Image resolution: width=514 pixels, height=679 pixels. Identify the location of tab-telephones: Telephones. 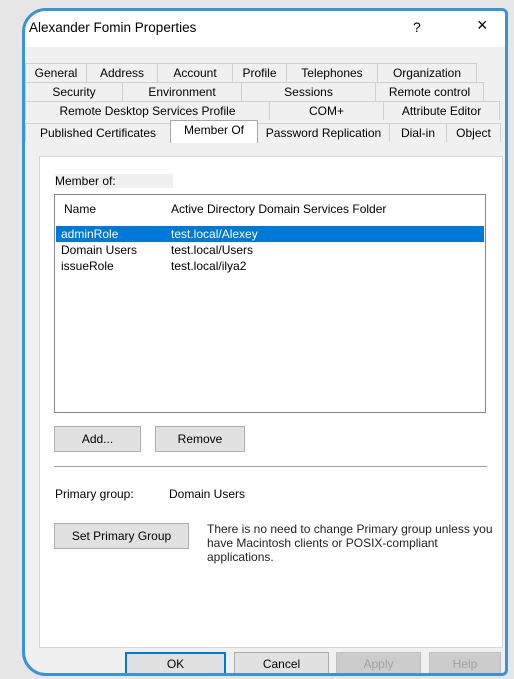
(332, 72).